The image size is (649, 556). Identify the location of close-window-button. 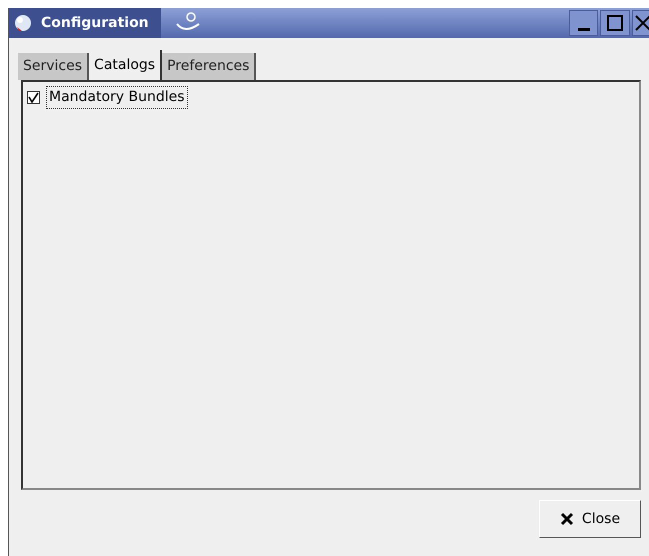
(640, 23).